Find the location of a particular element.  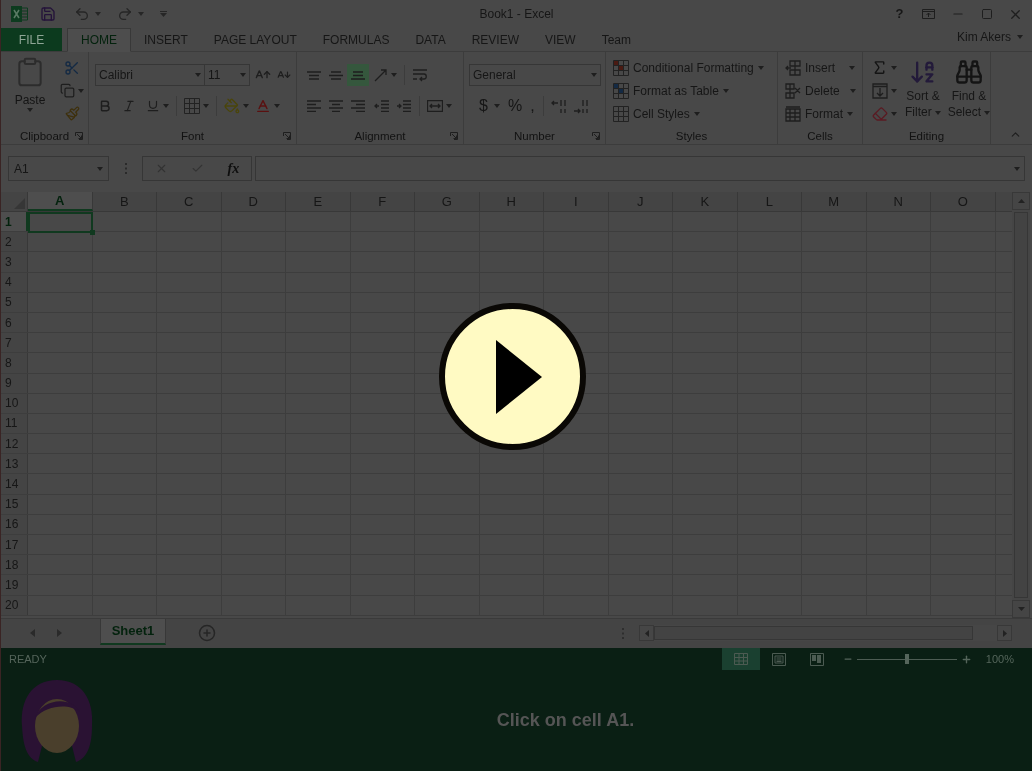

save-icon is located at coordinates (48, 14).